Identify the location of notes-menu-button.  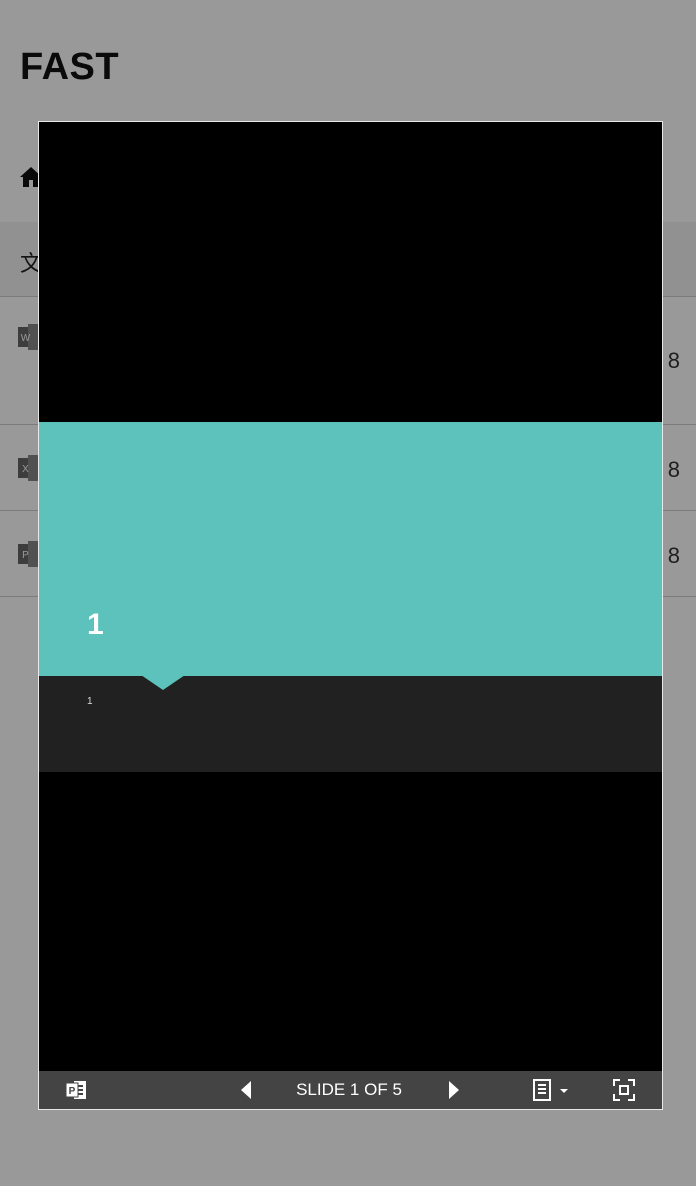
(551, 1090).